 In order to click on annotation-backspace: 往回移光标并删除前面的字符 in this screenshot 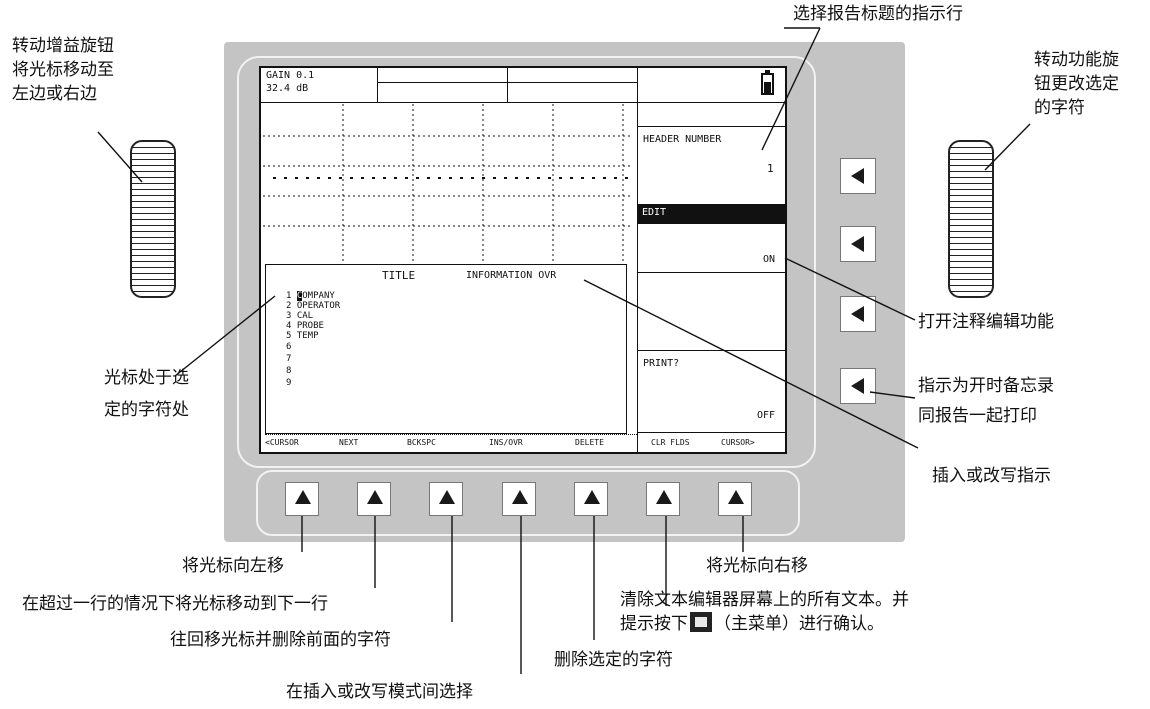, I will do `click(280, 640)`.